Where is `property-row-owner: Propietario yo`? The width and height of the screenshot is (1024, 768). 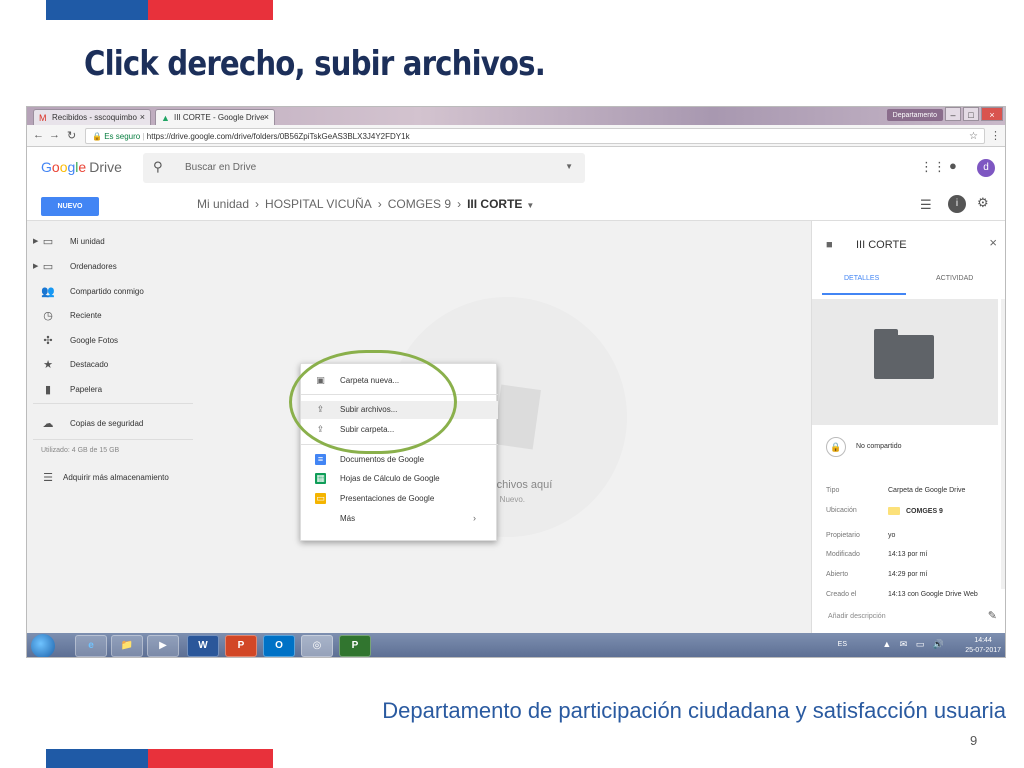 property-row-owner: Propietario yo is located at coordinates (907, 538).